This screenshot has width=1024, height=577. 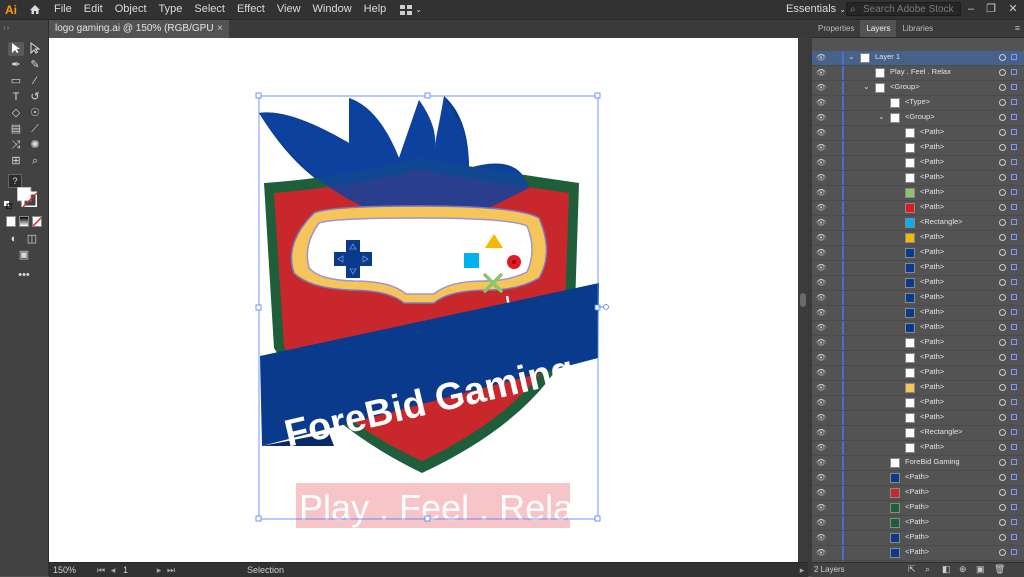 What do you see at coordinates (35, 129) in the screenshot?
I see `eyedropper-tool-icon: ⟋` at bounding box center [35, 129].